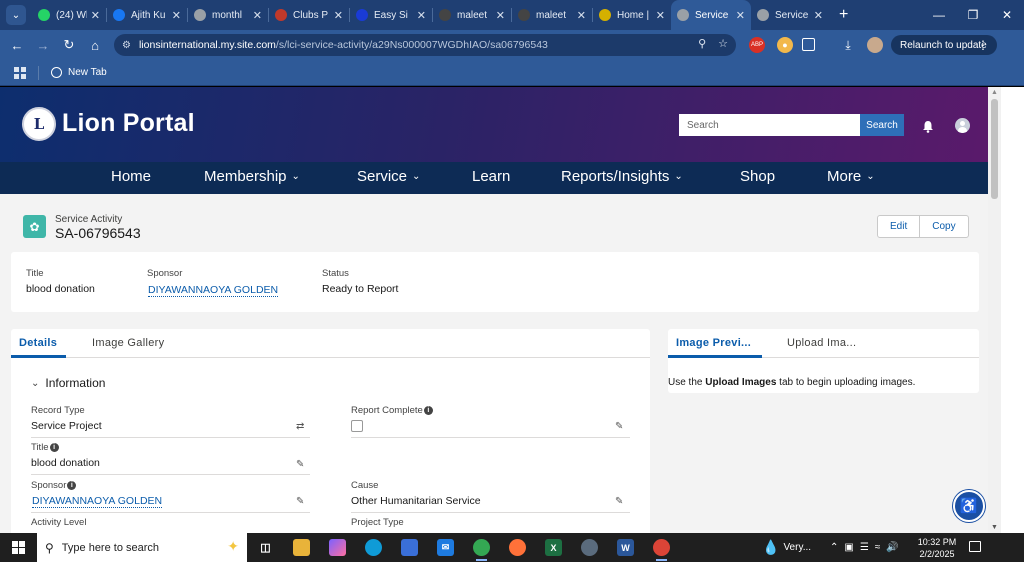 The height and width of the screenshot is (562, 1024). What do you see at coordinates (875, 45) in the screenshot?
I see `profile-avatar` at bounding box center [875, 45].